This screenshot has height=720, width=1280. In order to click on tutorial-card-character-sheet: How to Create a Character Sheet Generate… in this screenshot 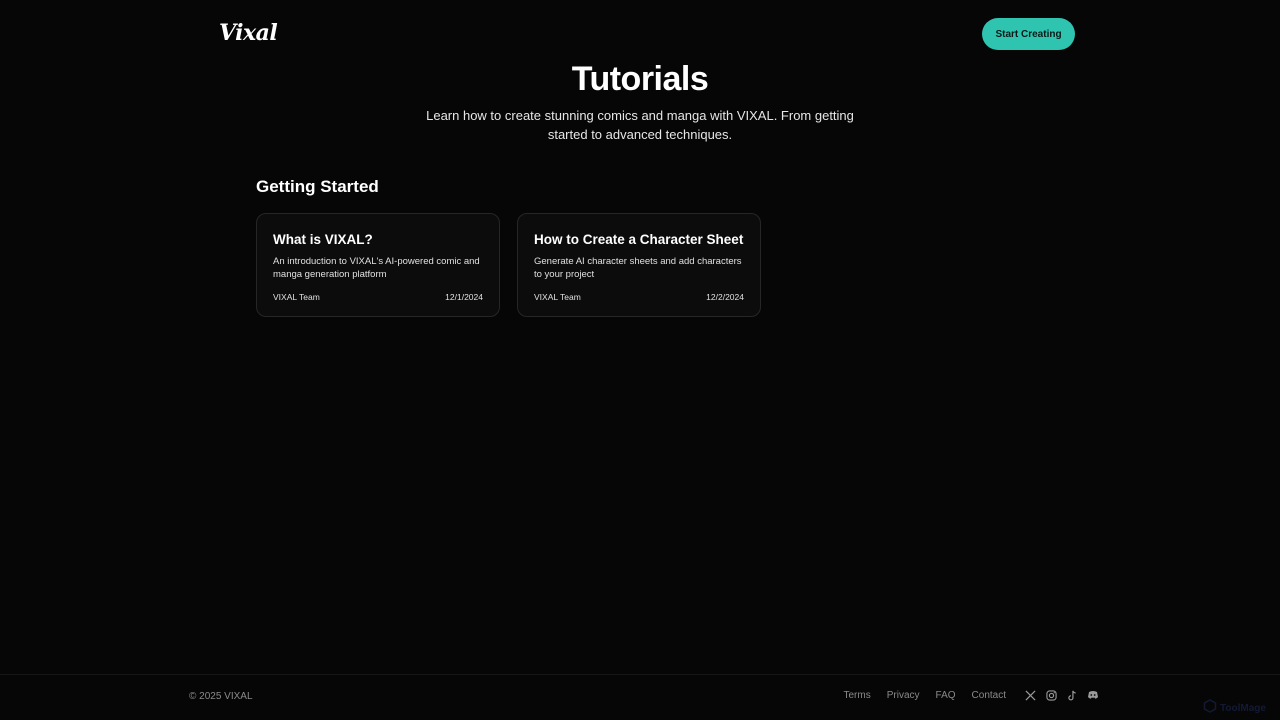, I will do `click(639, 265)`.